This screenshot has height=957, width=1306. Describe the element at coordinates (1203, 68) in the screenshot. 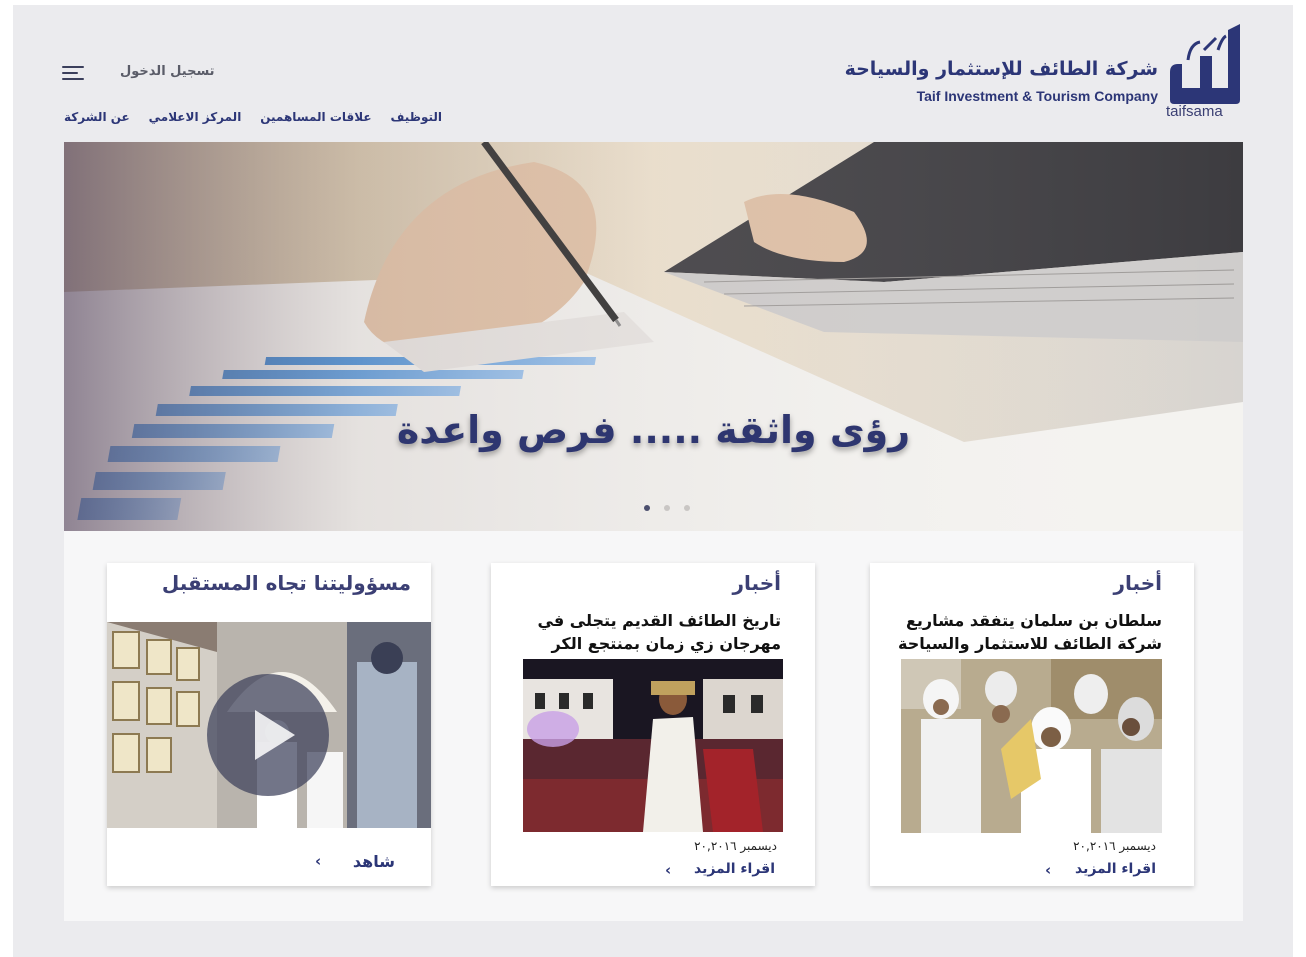

I see `company-logo-icon` at that location.